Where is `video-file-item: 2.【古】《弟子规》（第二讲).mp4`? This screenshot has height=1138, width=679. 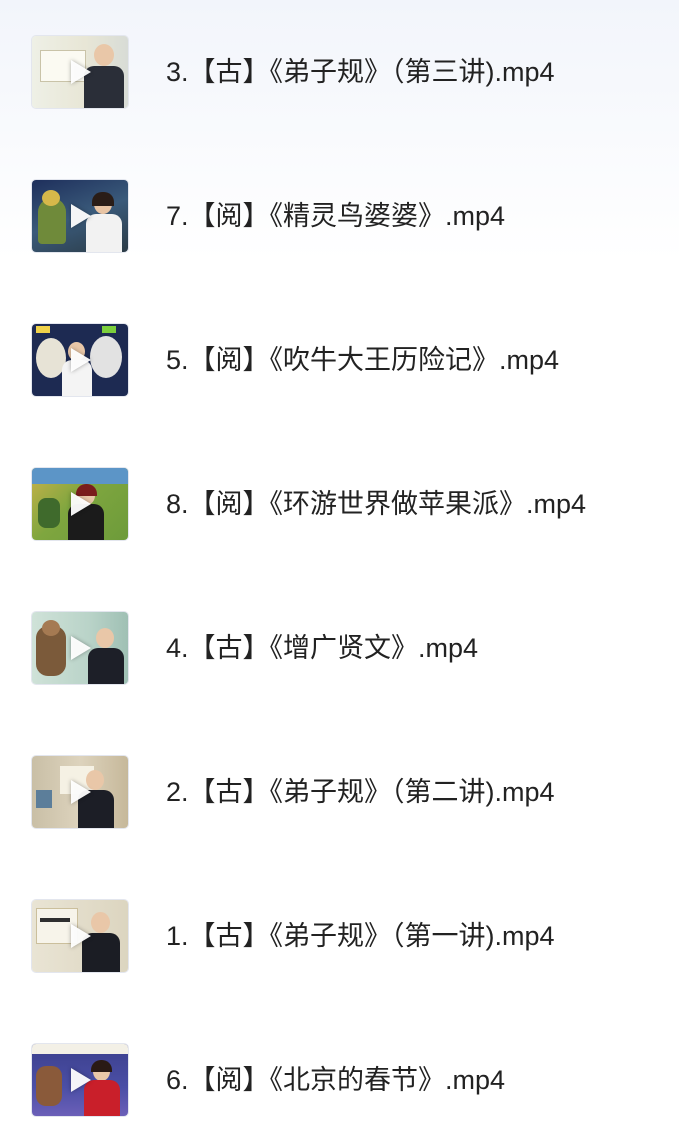 video-file-item: 2.【古】《弟子规》（第二讲).mp4 is located at coordinates (339, 792).